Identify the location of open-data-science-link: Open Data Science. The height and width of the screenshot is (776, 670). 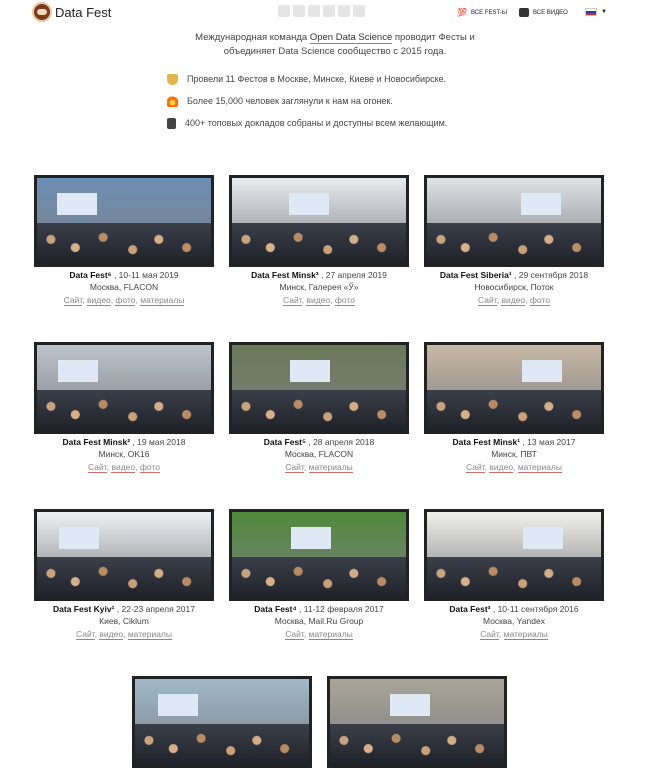
(351, 38).